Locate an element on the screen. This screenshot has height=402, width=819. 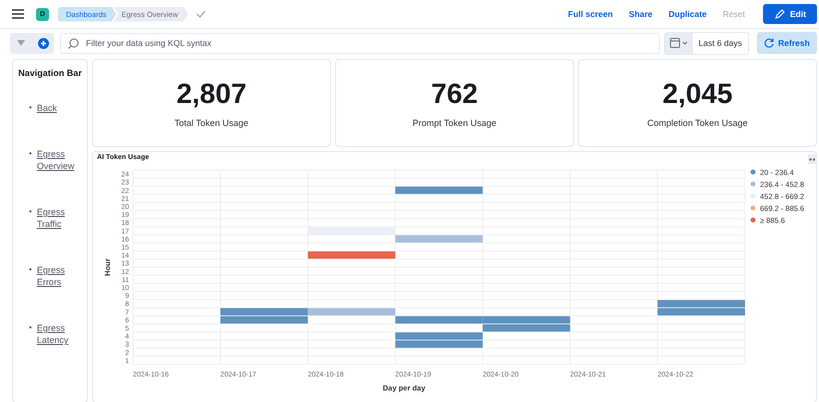
nav-link: Egress Latency is located at coordinates (56, 334).